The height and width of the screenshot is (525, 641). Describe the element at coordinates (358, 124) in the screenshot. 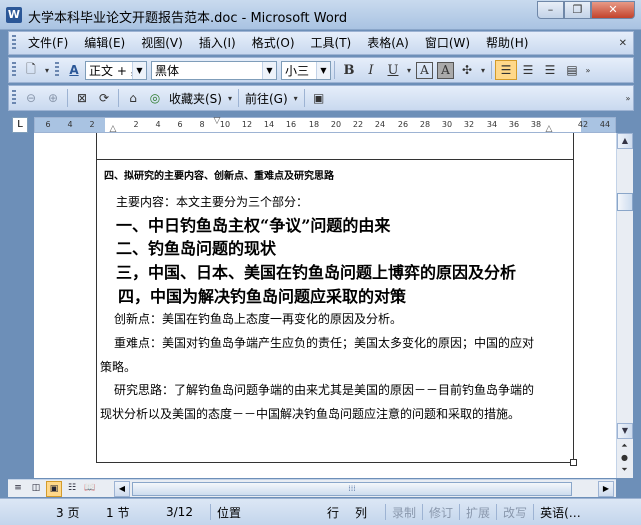

I see `ruler-tick: 22` at that location.